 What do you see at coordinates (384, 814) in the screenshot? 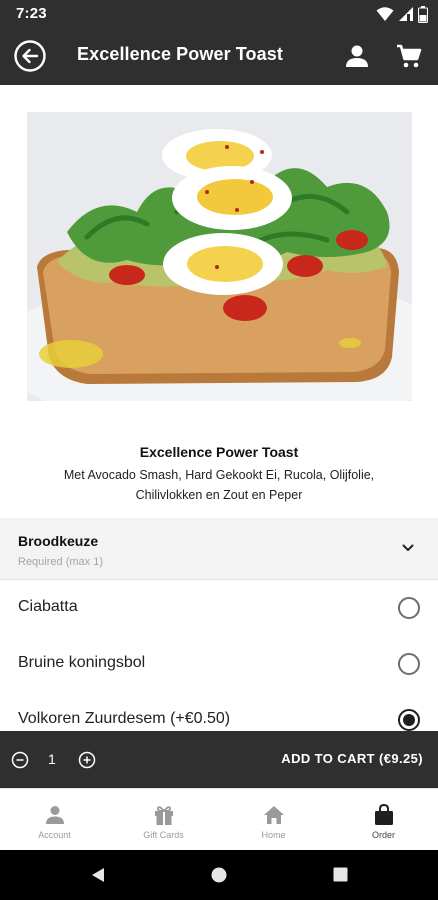
I see `shopping-bag-icon` at bounding box center [384, 814].